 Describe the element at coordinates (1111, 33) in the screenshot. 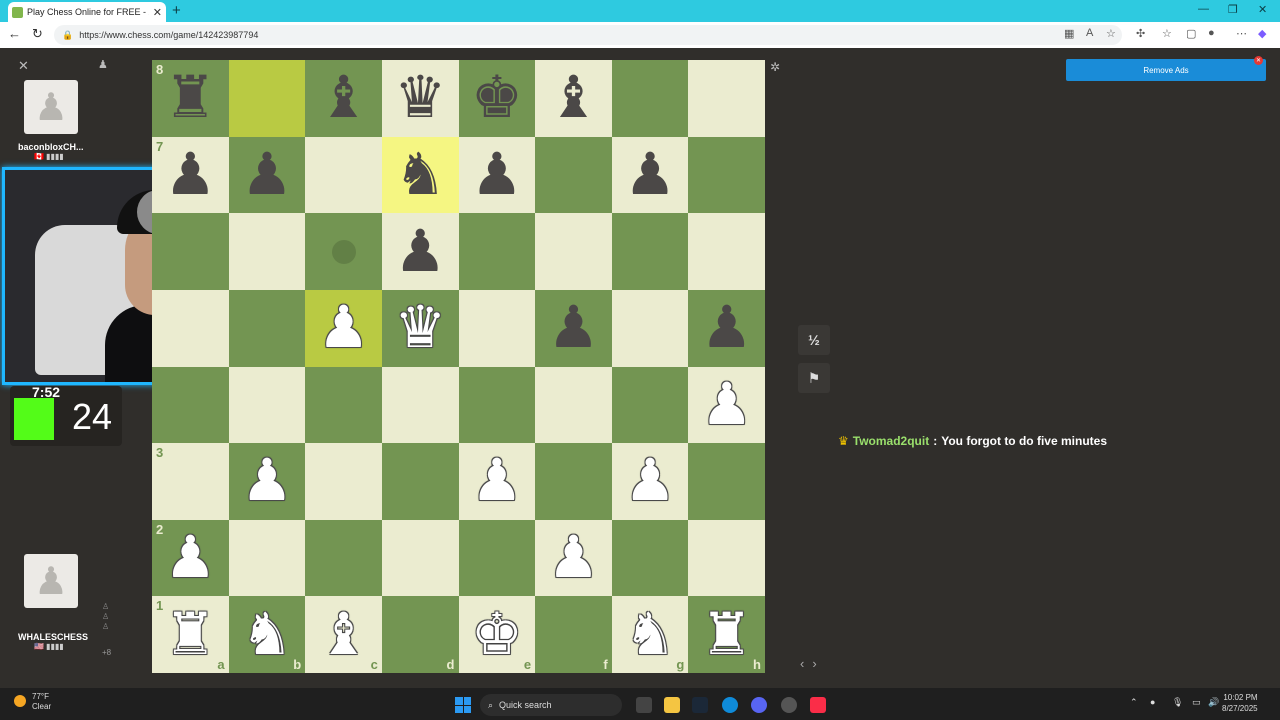

I see `favorite-star-icon: ☆` at that location.